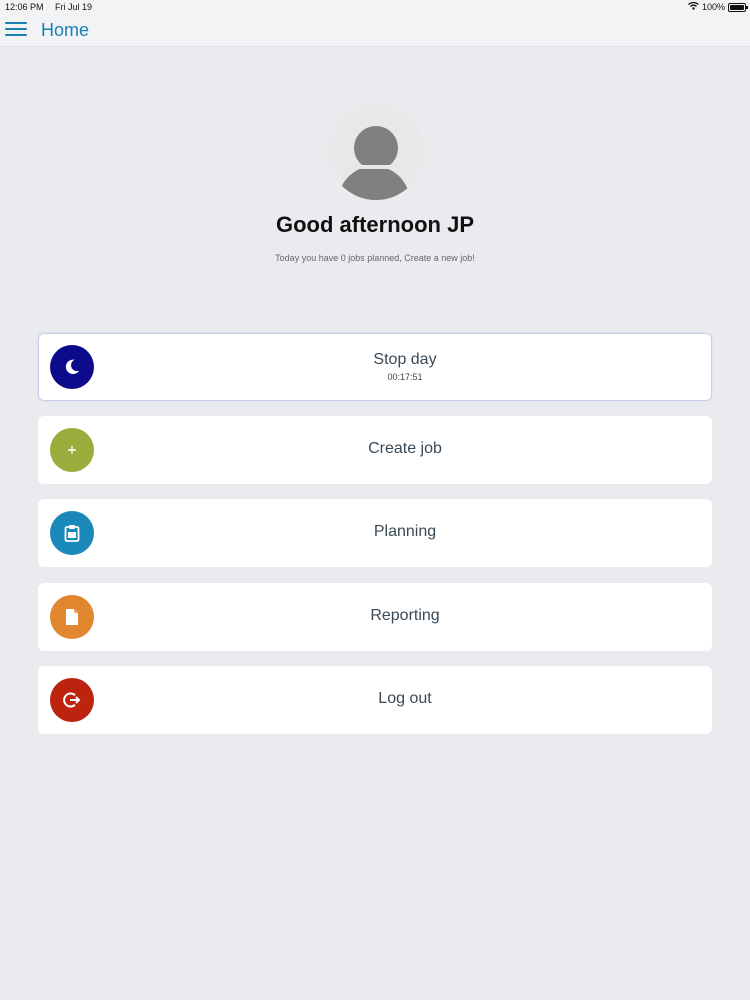 The height and width of the screenshot is (1000, 750). I want to click on wifi-icon, so click(693, 6).